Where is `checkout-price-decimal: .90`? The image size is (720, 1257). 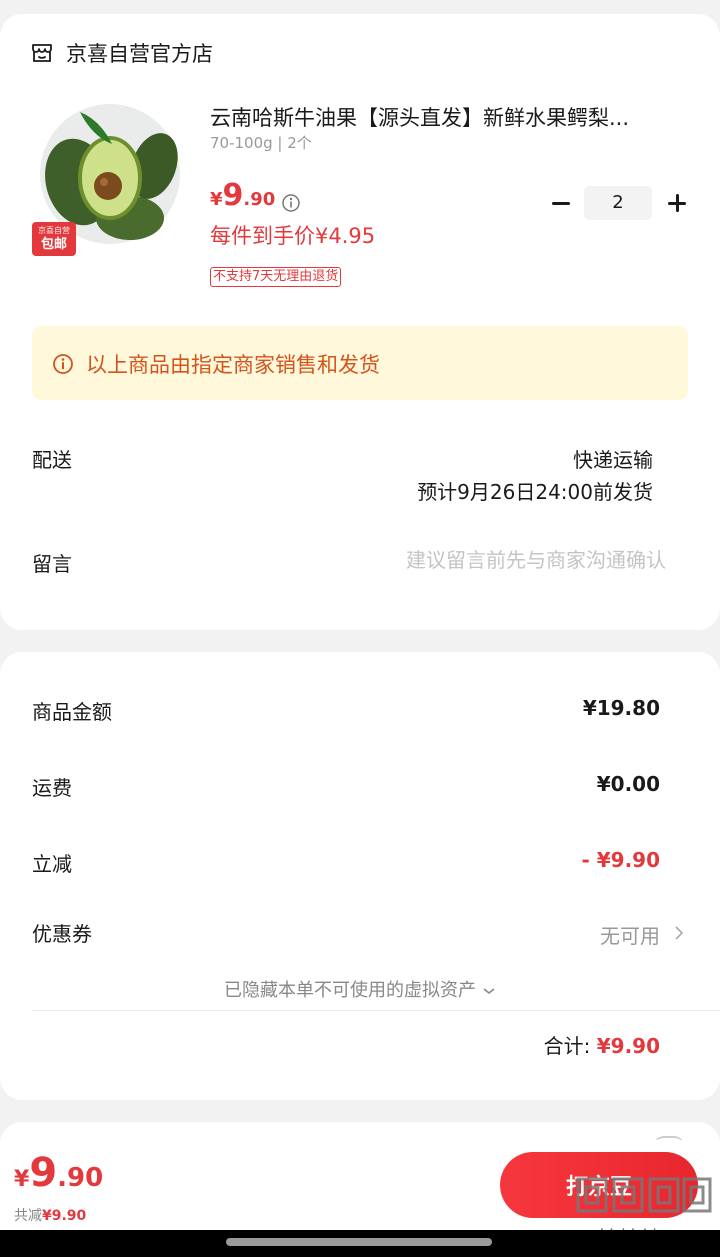 checkout-price-decimal: .90 is located at coordinates (80, 1178).